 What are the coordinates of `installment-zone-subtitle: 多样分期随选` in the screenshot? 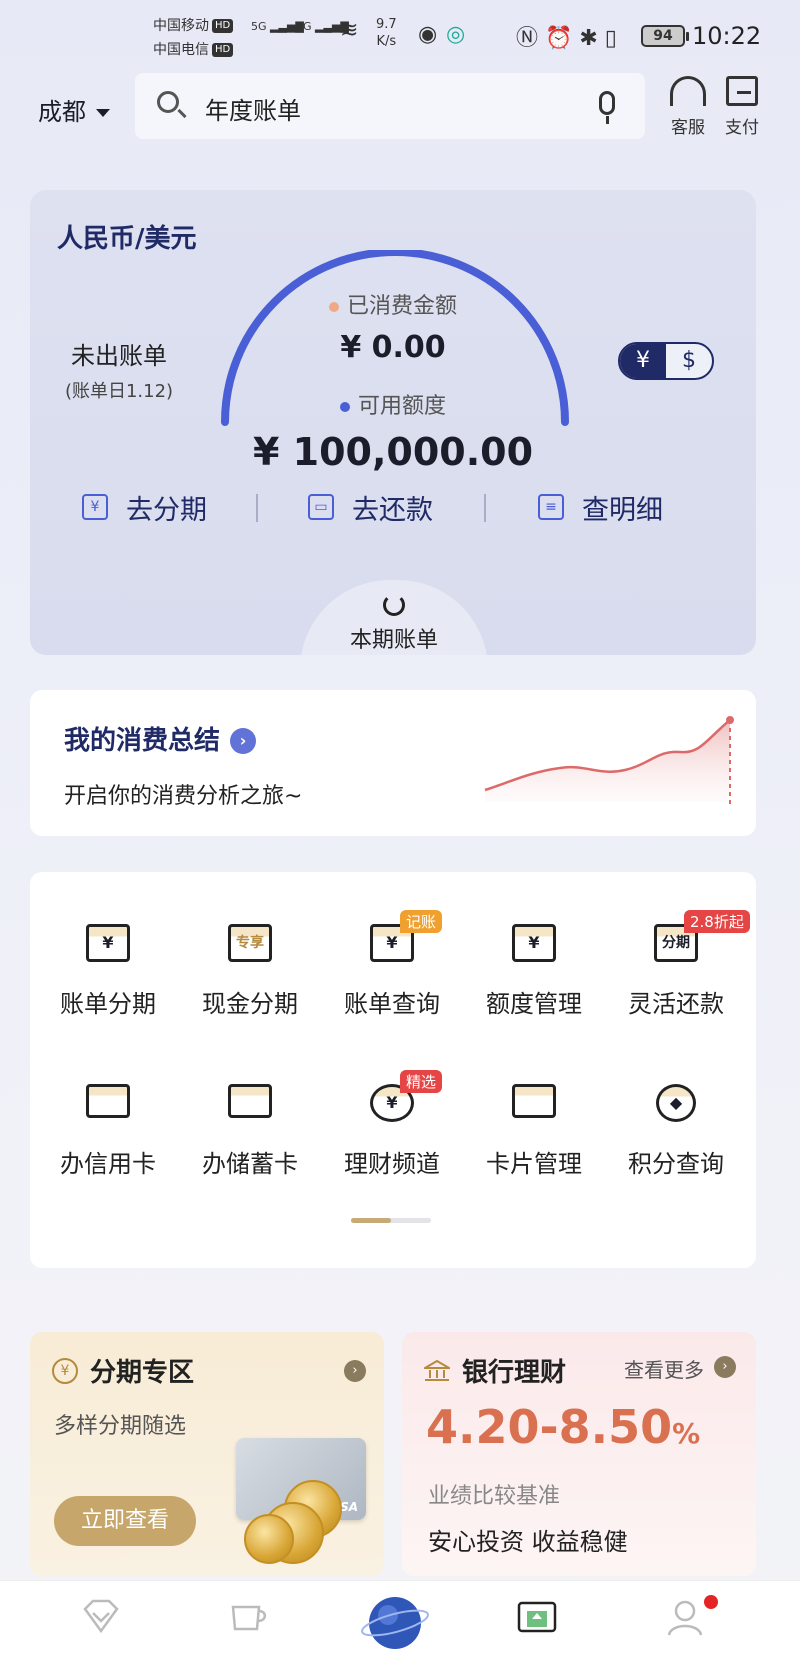 It's located at (120, 1426).